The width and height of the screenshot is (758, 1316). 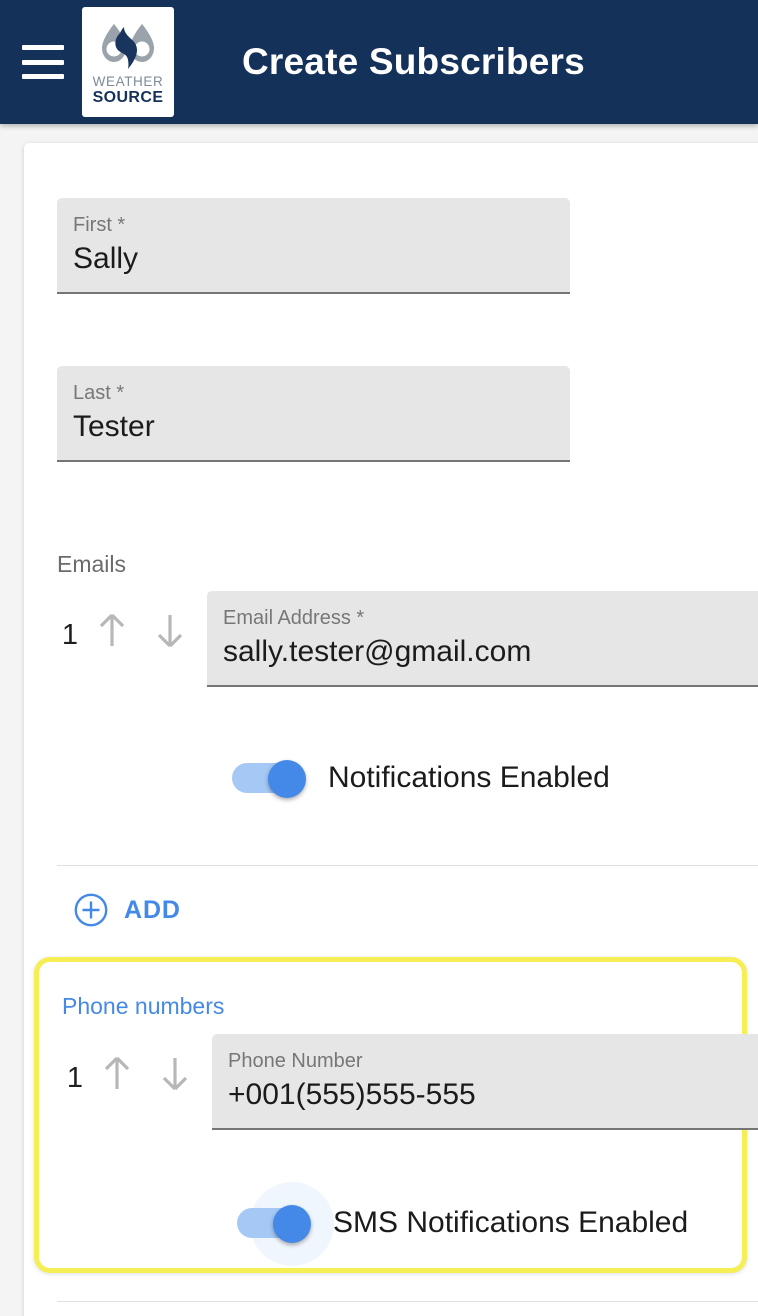 What do you see at coordinates (106, 258) in the screenshot?
I see `first-name-value: Sally` at bounding box center [106, 258].